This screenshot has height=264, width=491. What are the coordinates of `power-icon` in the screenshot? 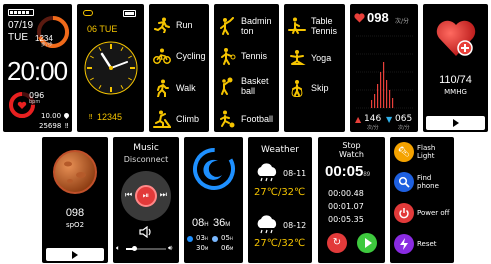 It's located at (404, 213).